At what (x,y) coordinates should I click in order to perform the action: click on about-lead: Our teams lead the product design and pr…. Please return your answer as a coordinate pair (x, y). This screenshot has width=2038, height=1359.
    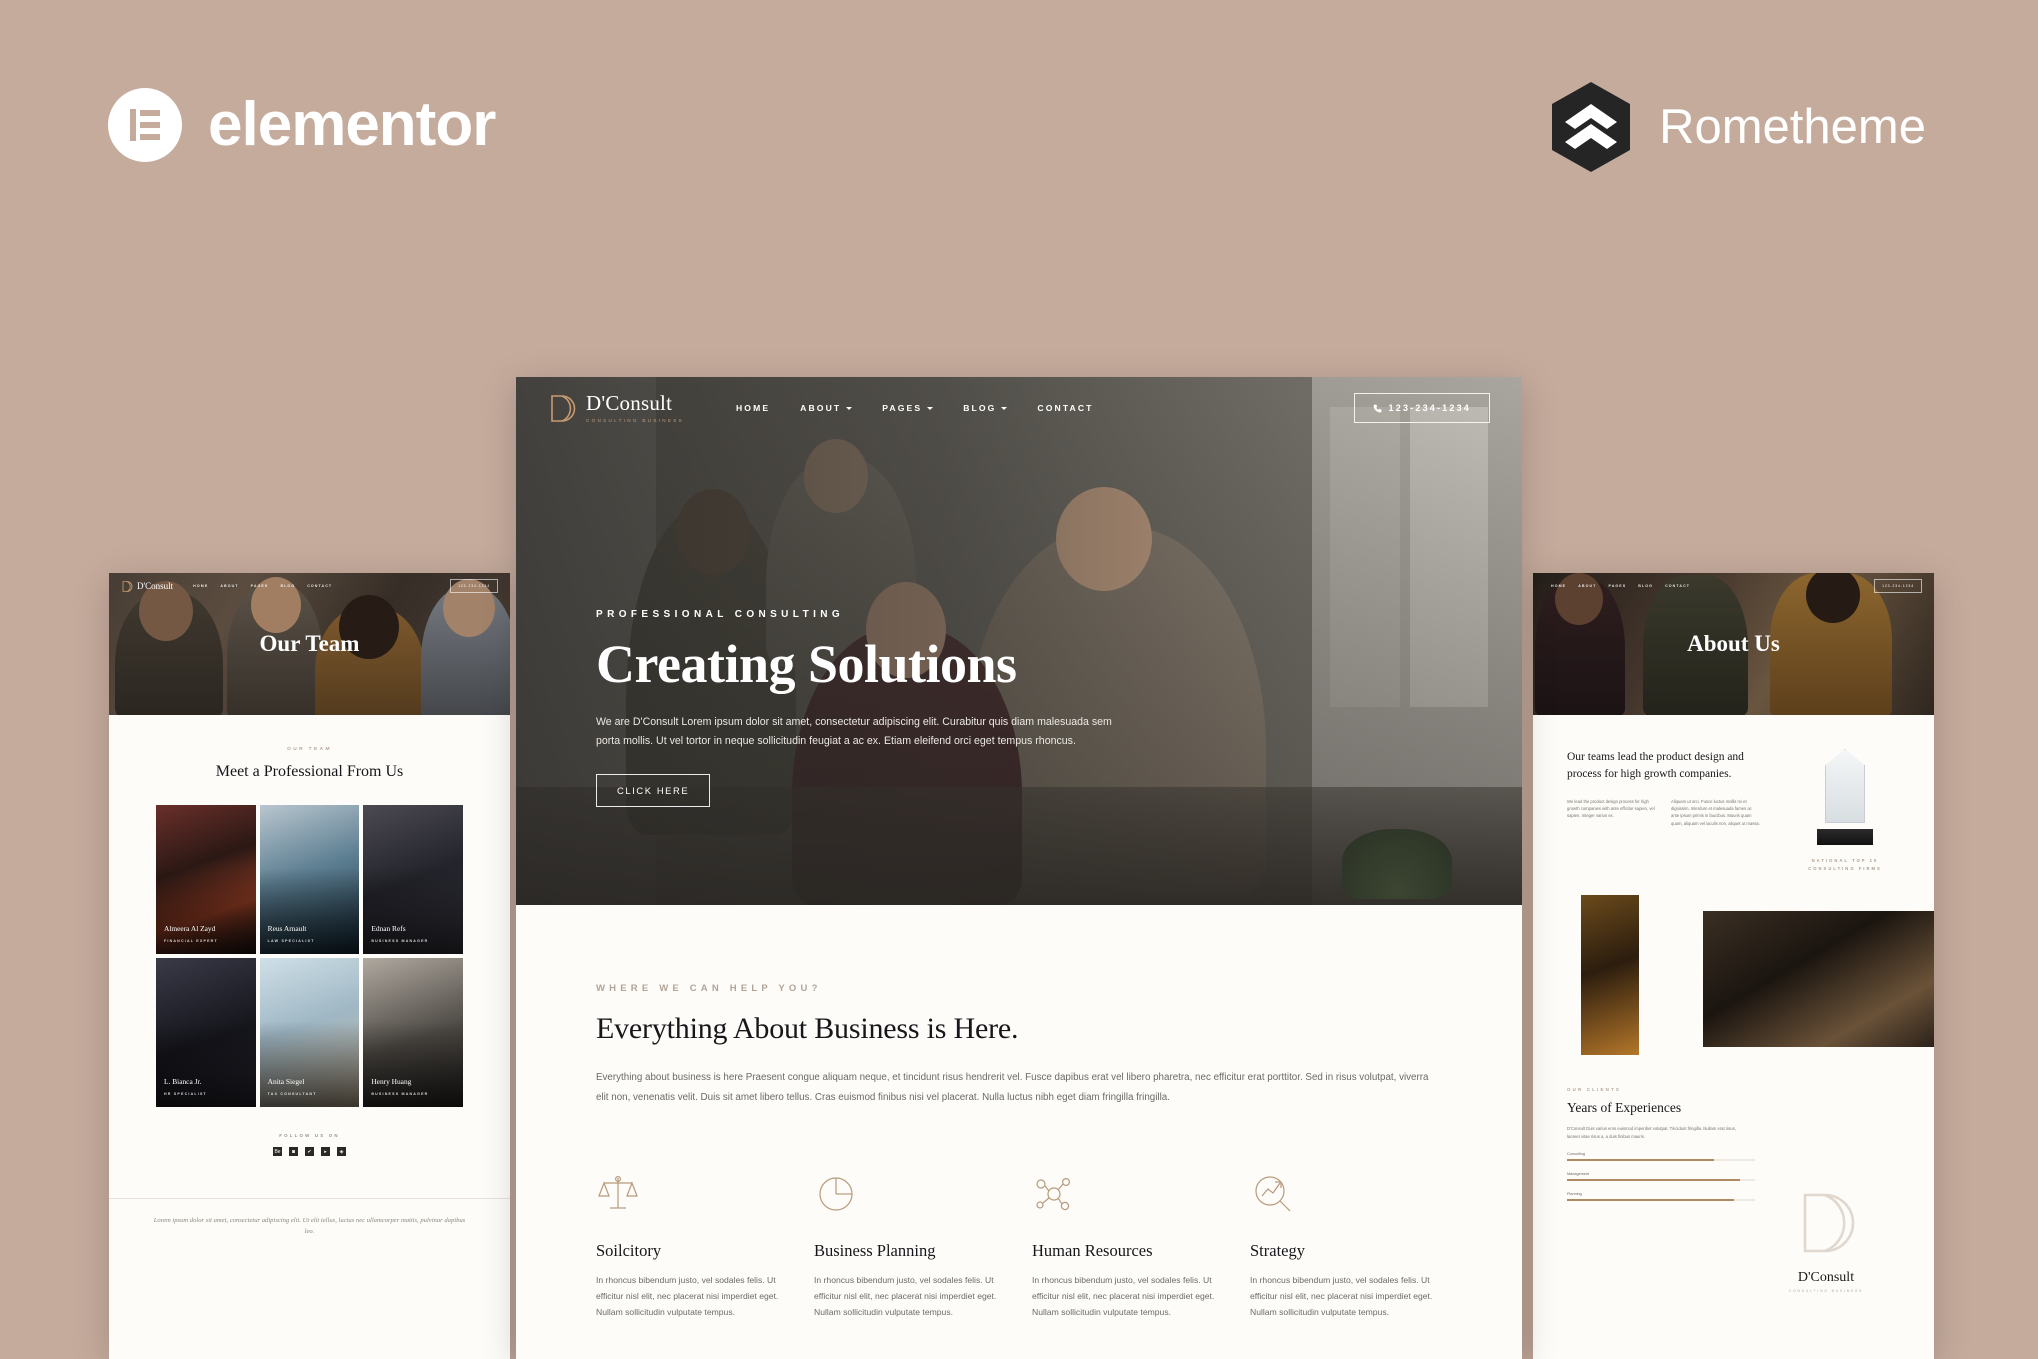
    Looking at the image, I should click on (1655, 766).